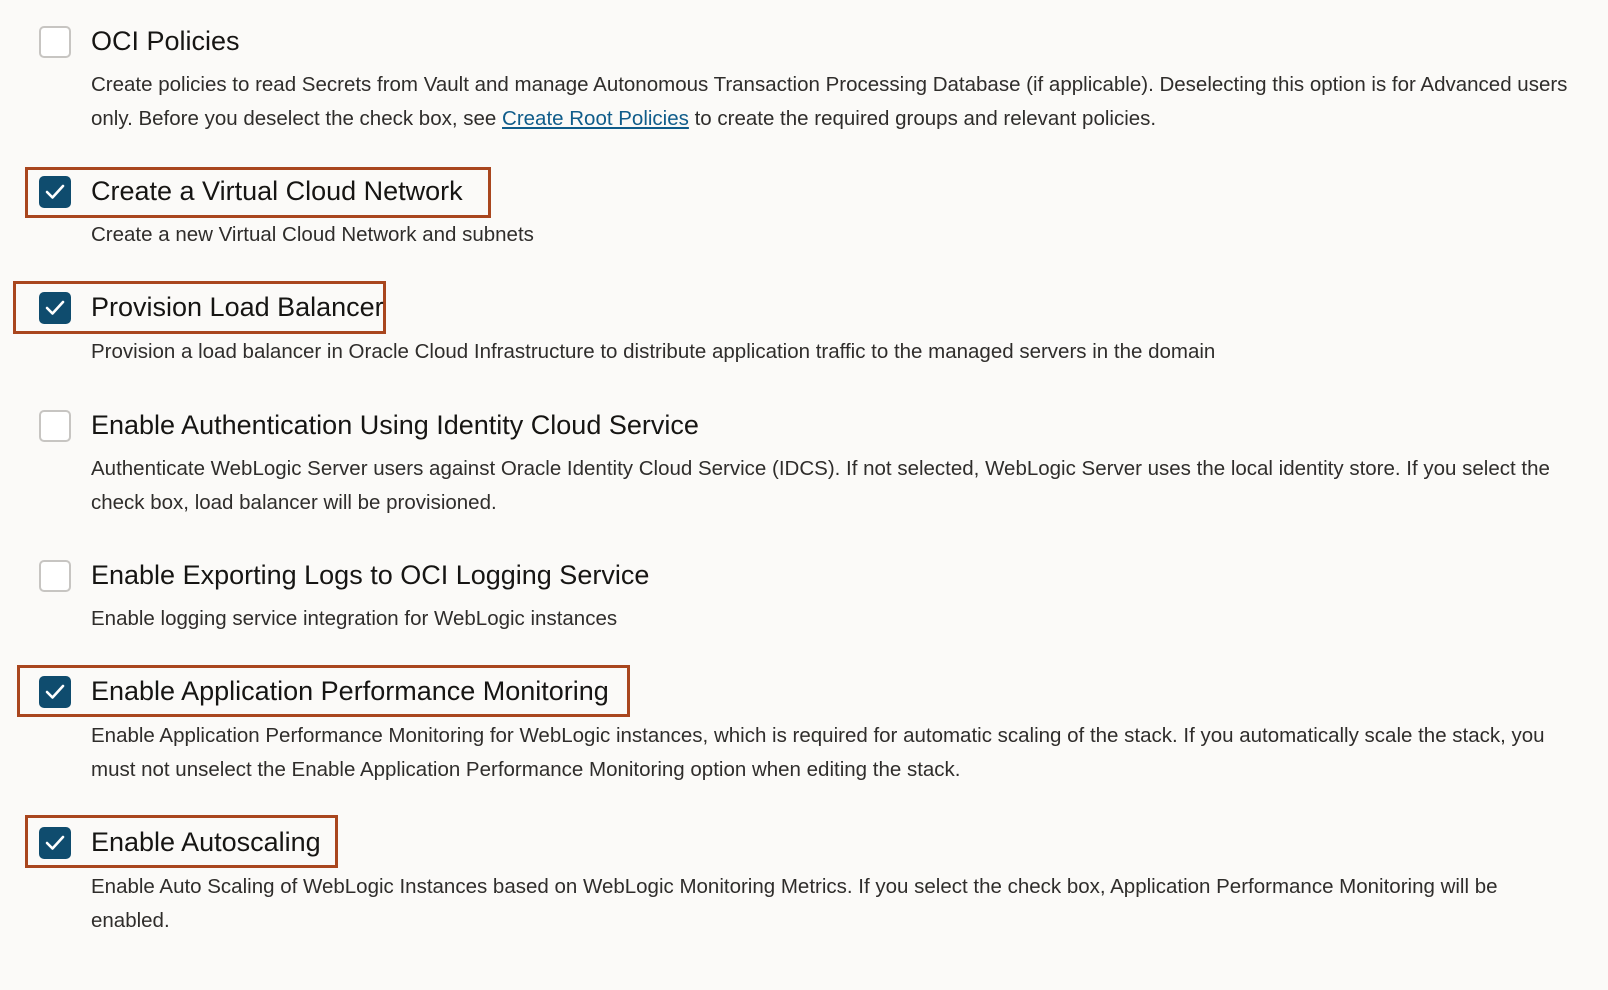  Describe the element at coordinates (206, 842) in the screenshot. I see `enable-autoscaling-title: Enable Autoscaling` at that location.